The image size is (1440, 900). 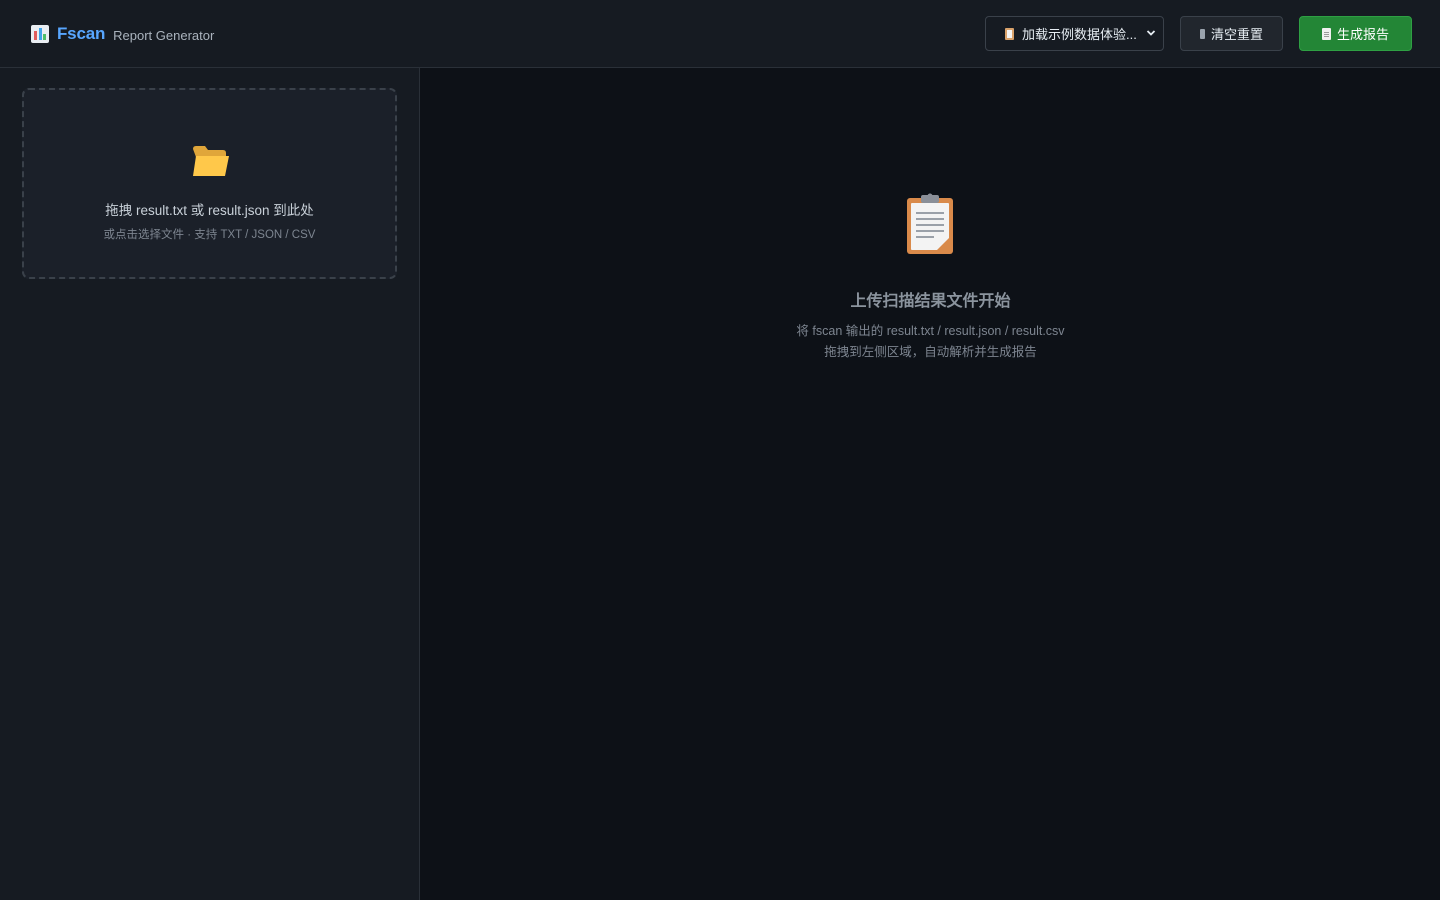 I want to click on clear-reset-label: 清空重置, so click(x=1236, y=34).